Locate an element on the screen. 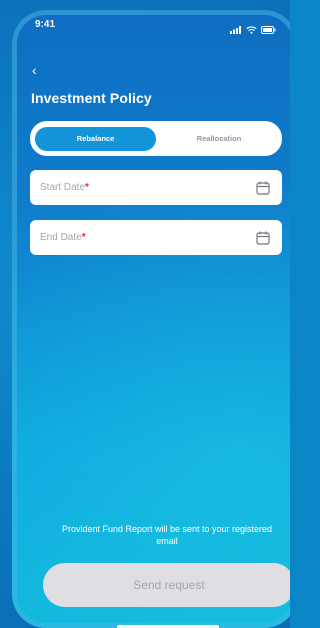 Image resolution: width=320 pixels, height=628 pixels. status-icons is located at coordinates (253, 30).